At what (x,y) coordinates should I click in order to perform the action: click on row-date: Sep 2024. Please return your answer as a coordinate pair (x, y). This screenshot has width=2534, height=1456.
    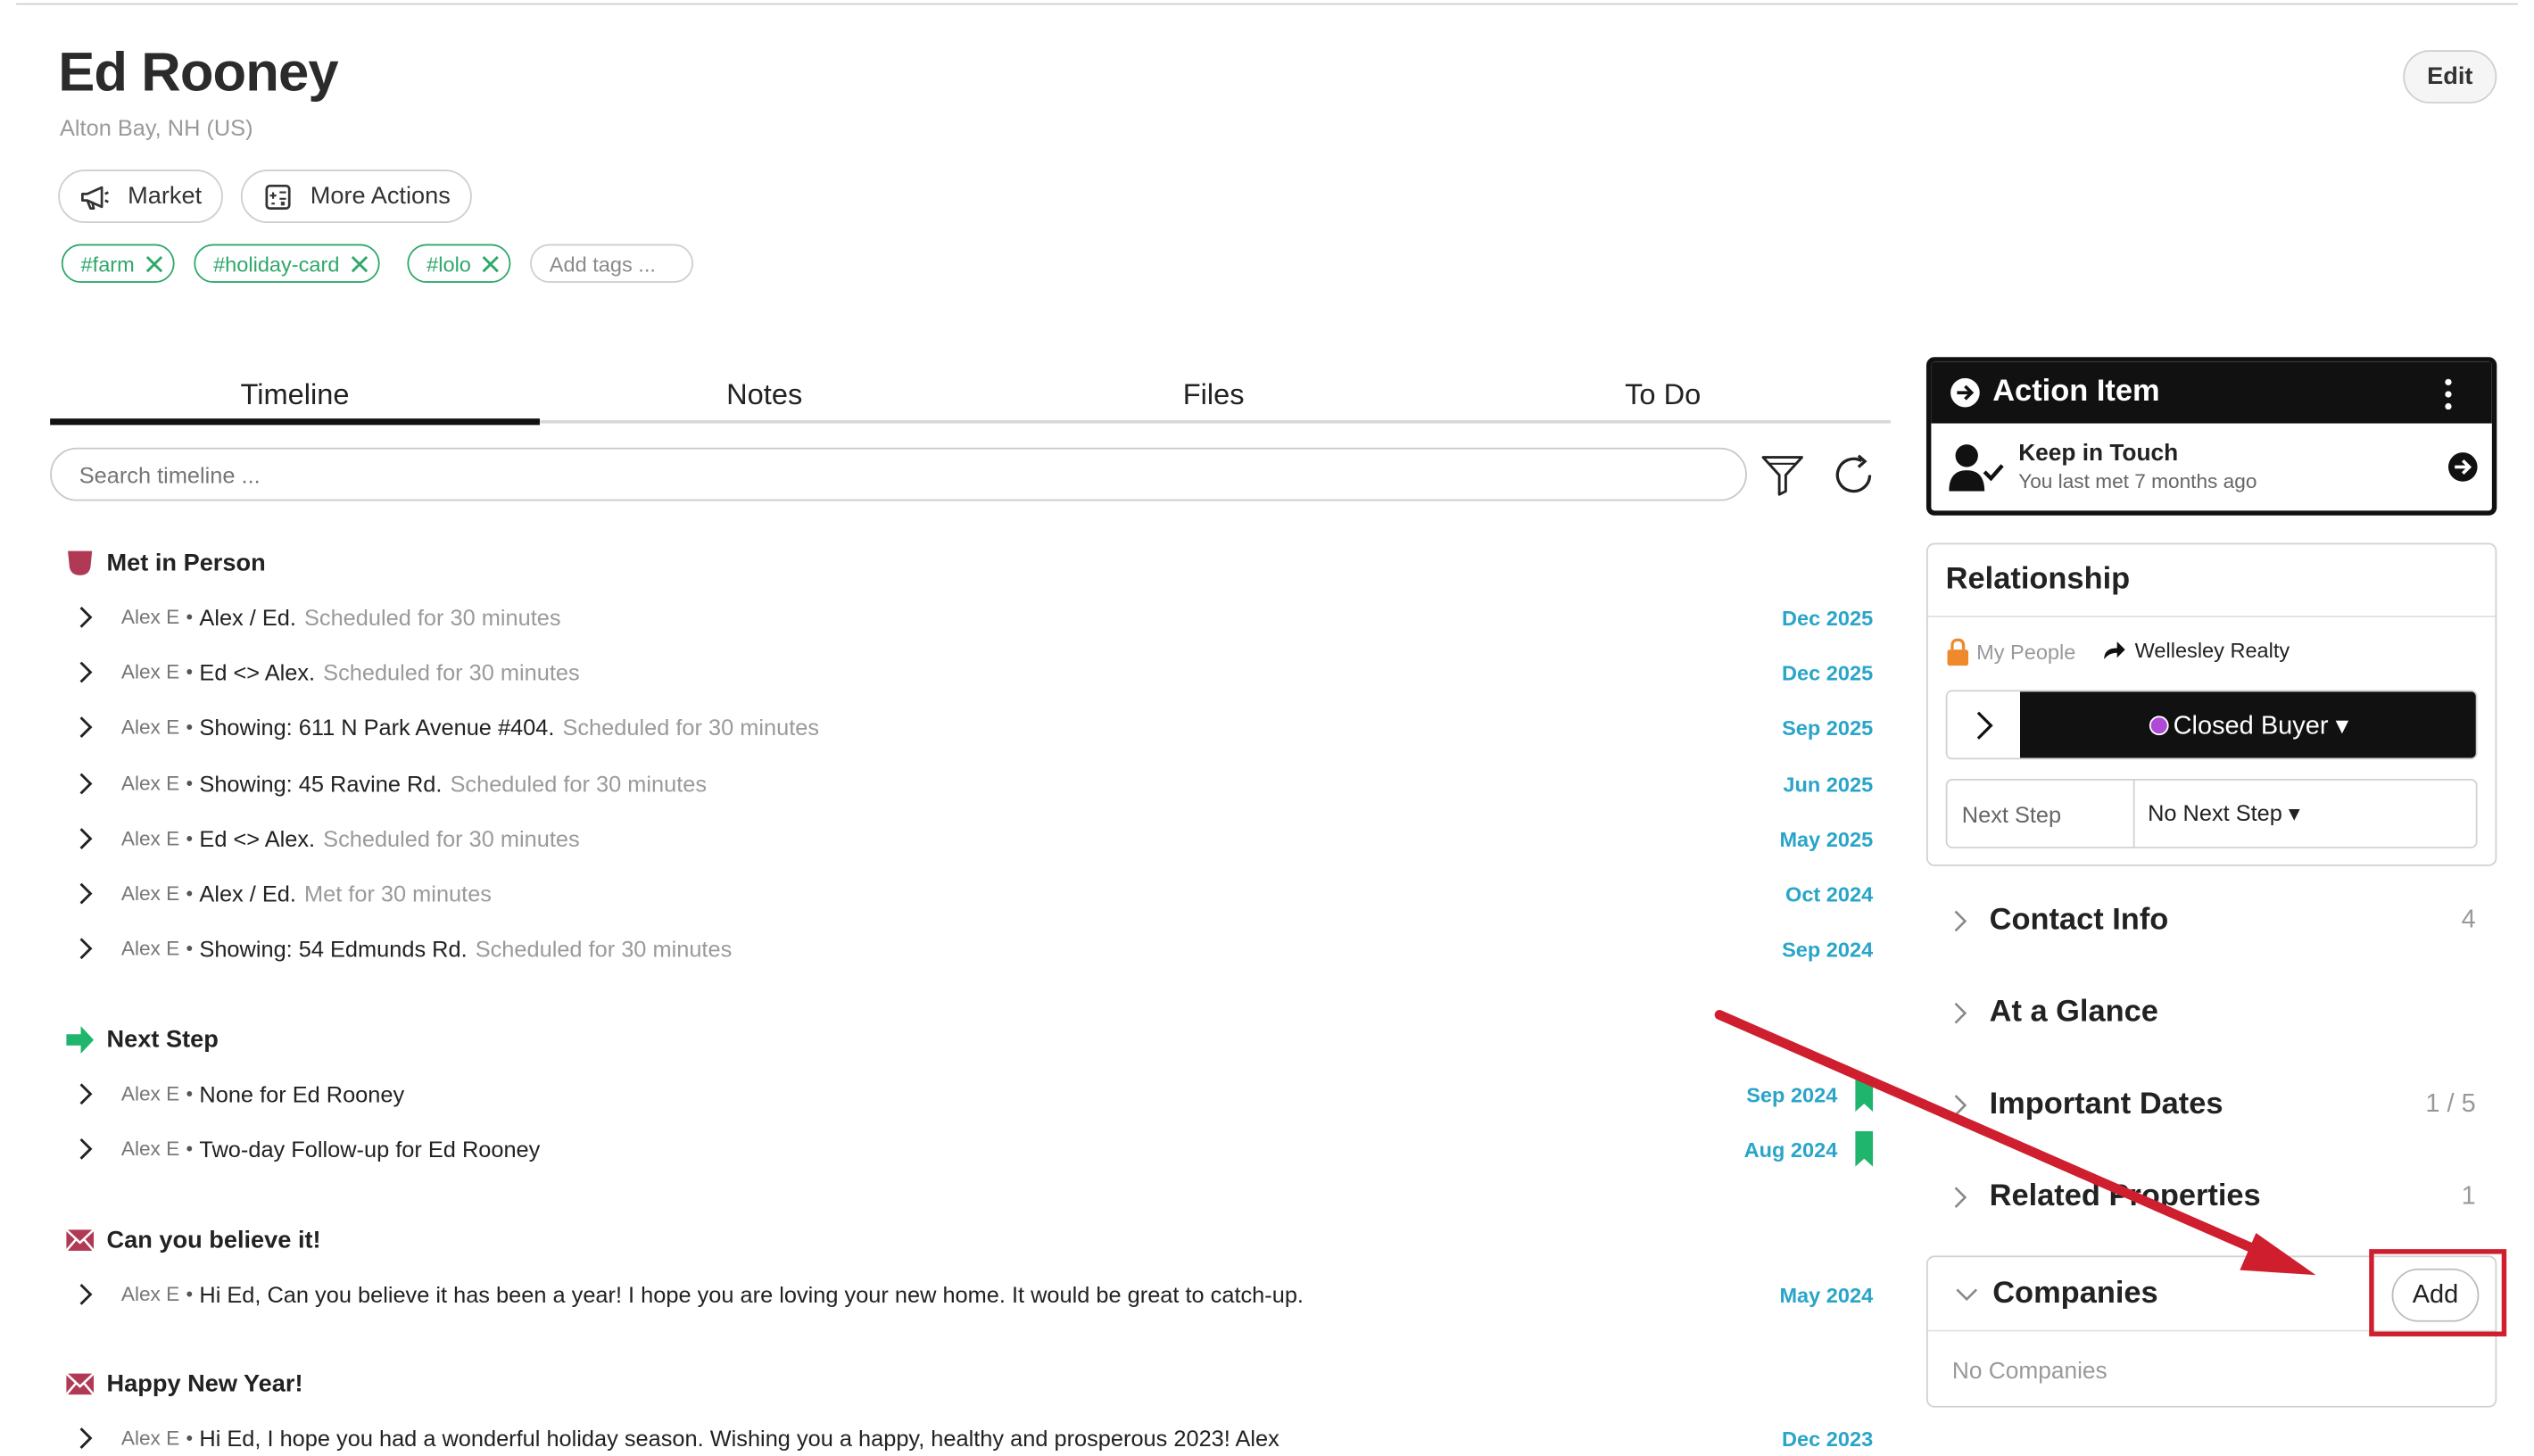
    Looking at the image, I should click on (1828, 949).